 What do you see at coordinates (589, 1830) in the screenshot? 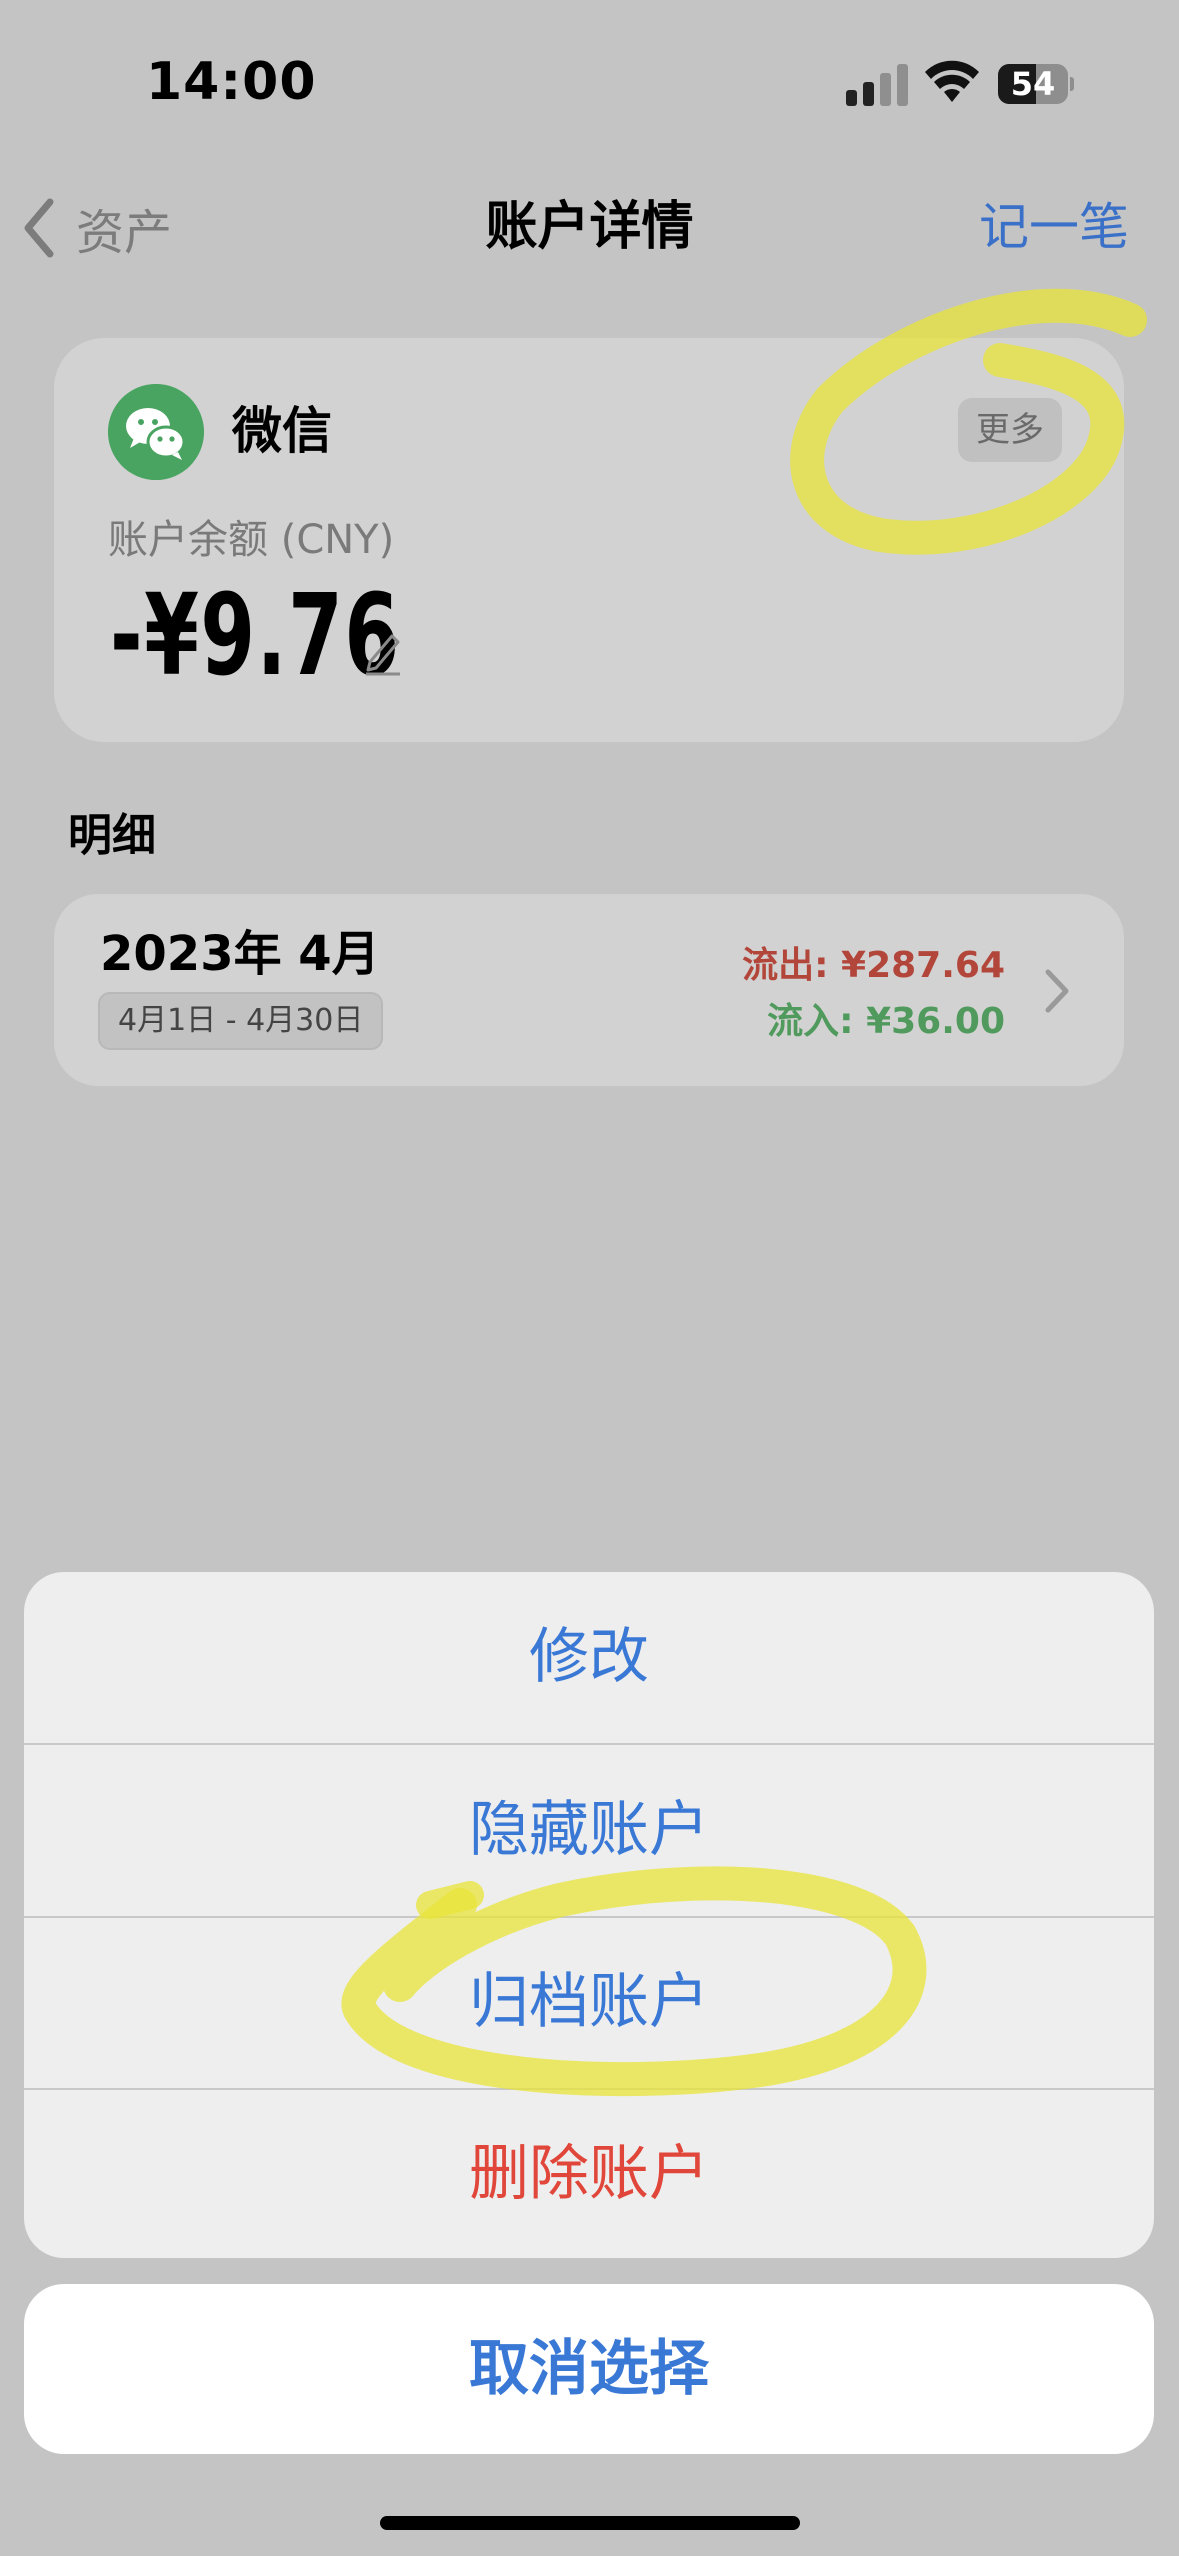
I see `hide-account-button: 隐藏账户` at bounding box center [589, 1830].